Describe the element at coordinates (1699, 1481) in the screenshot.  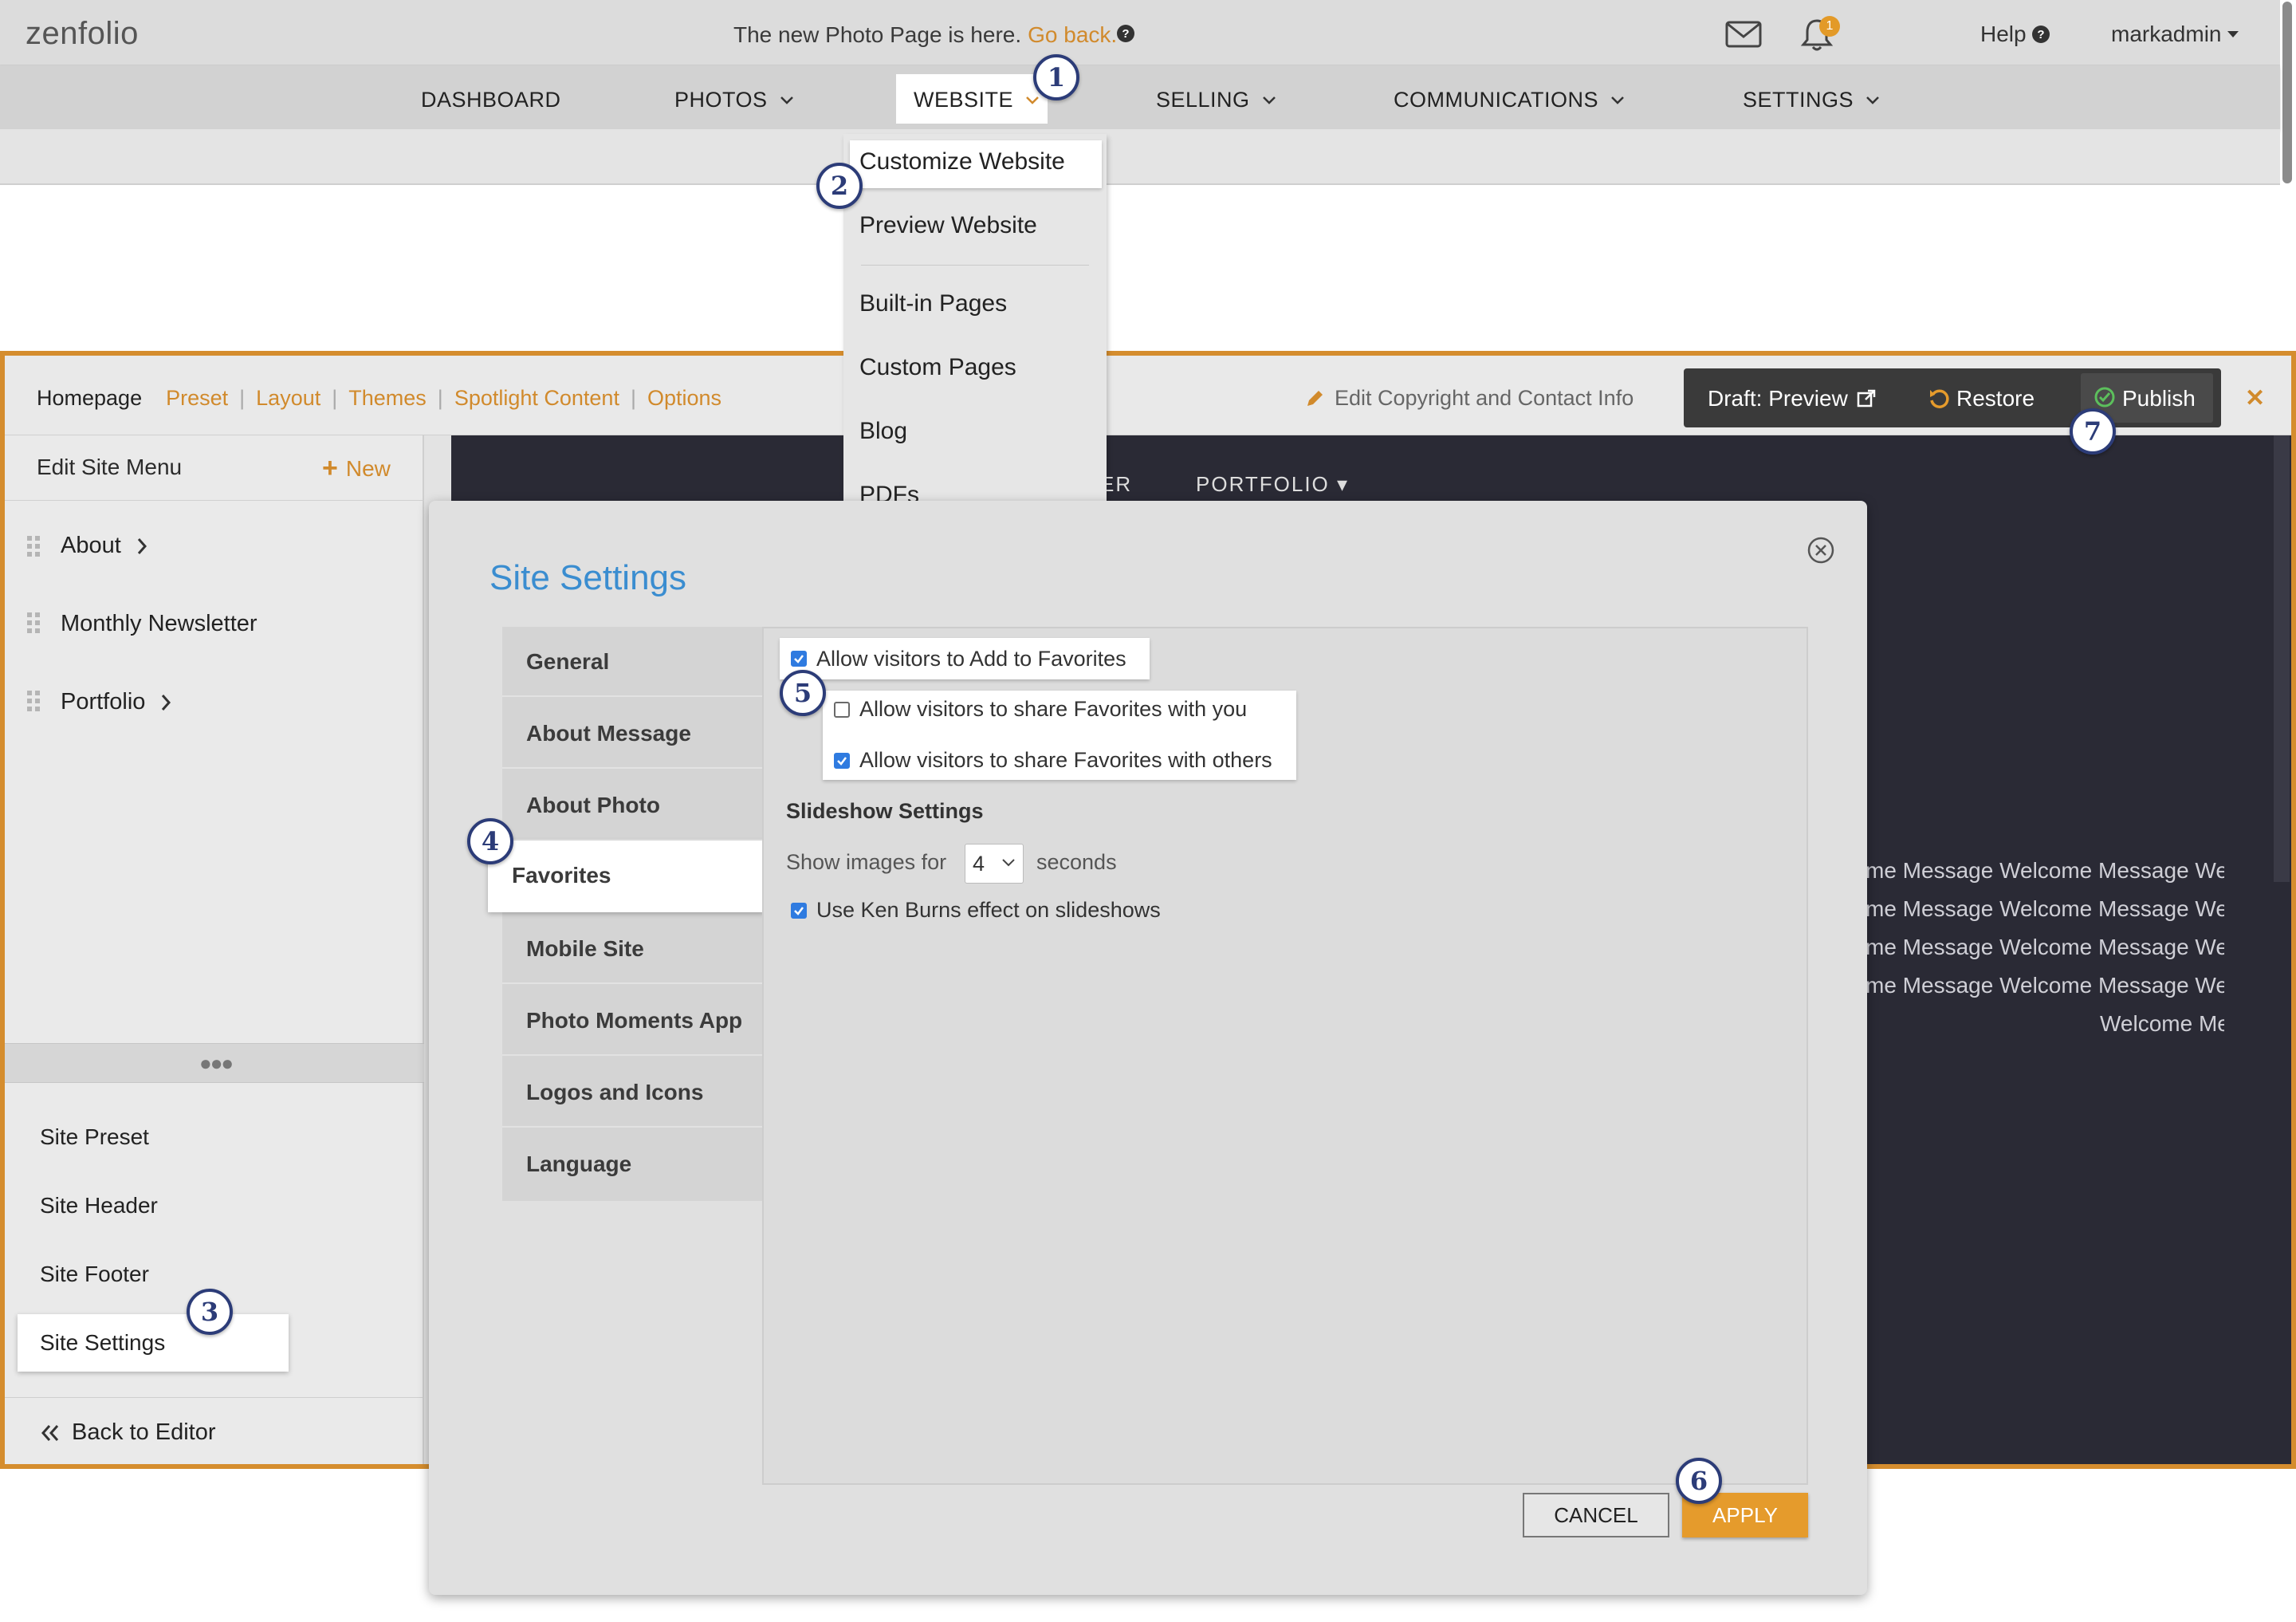
I see `step-marker-6: 6` at that location.